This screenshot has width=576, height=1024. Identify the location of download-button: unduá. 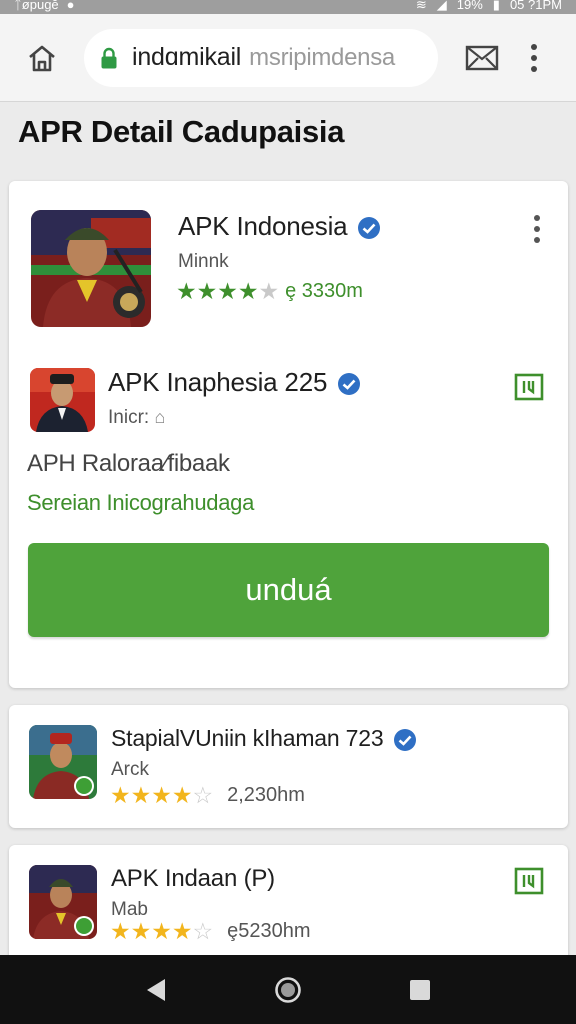
(288, 590).